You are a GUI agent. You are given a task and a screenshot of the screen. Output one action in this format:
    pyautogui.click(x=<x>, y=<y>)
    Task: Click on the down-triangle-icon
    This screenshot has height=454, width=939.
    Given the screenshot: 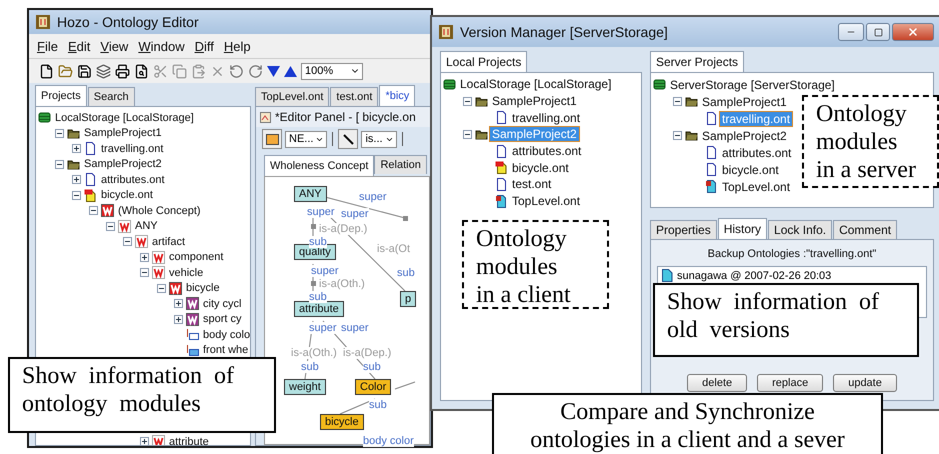 What is the action you would take?
    pyautogui.click(x=273, y=71)
    